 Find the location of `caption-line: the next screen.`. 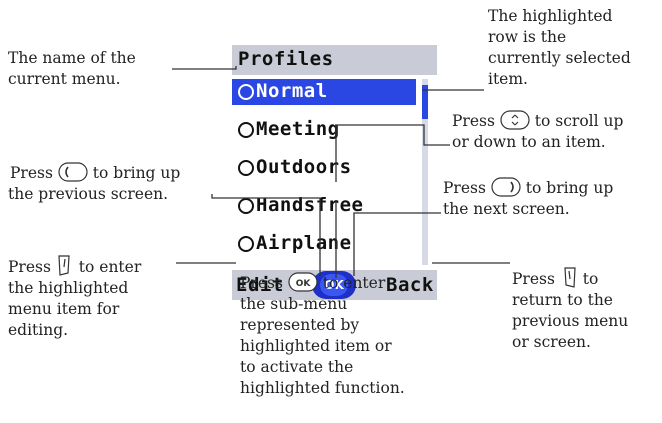

caption-line: the next screen. is located at coordinates (506, 209).